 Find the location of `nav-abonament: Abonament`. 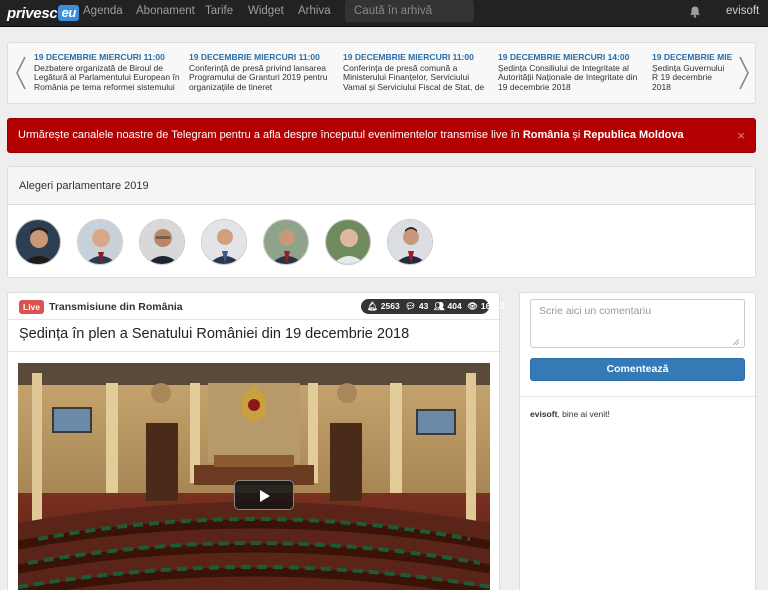

nav-abonament: Abonament is located at coordinates (165, 13).